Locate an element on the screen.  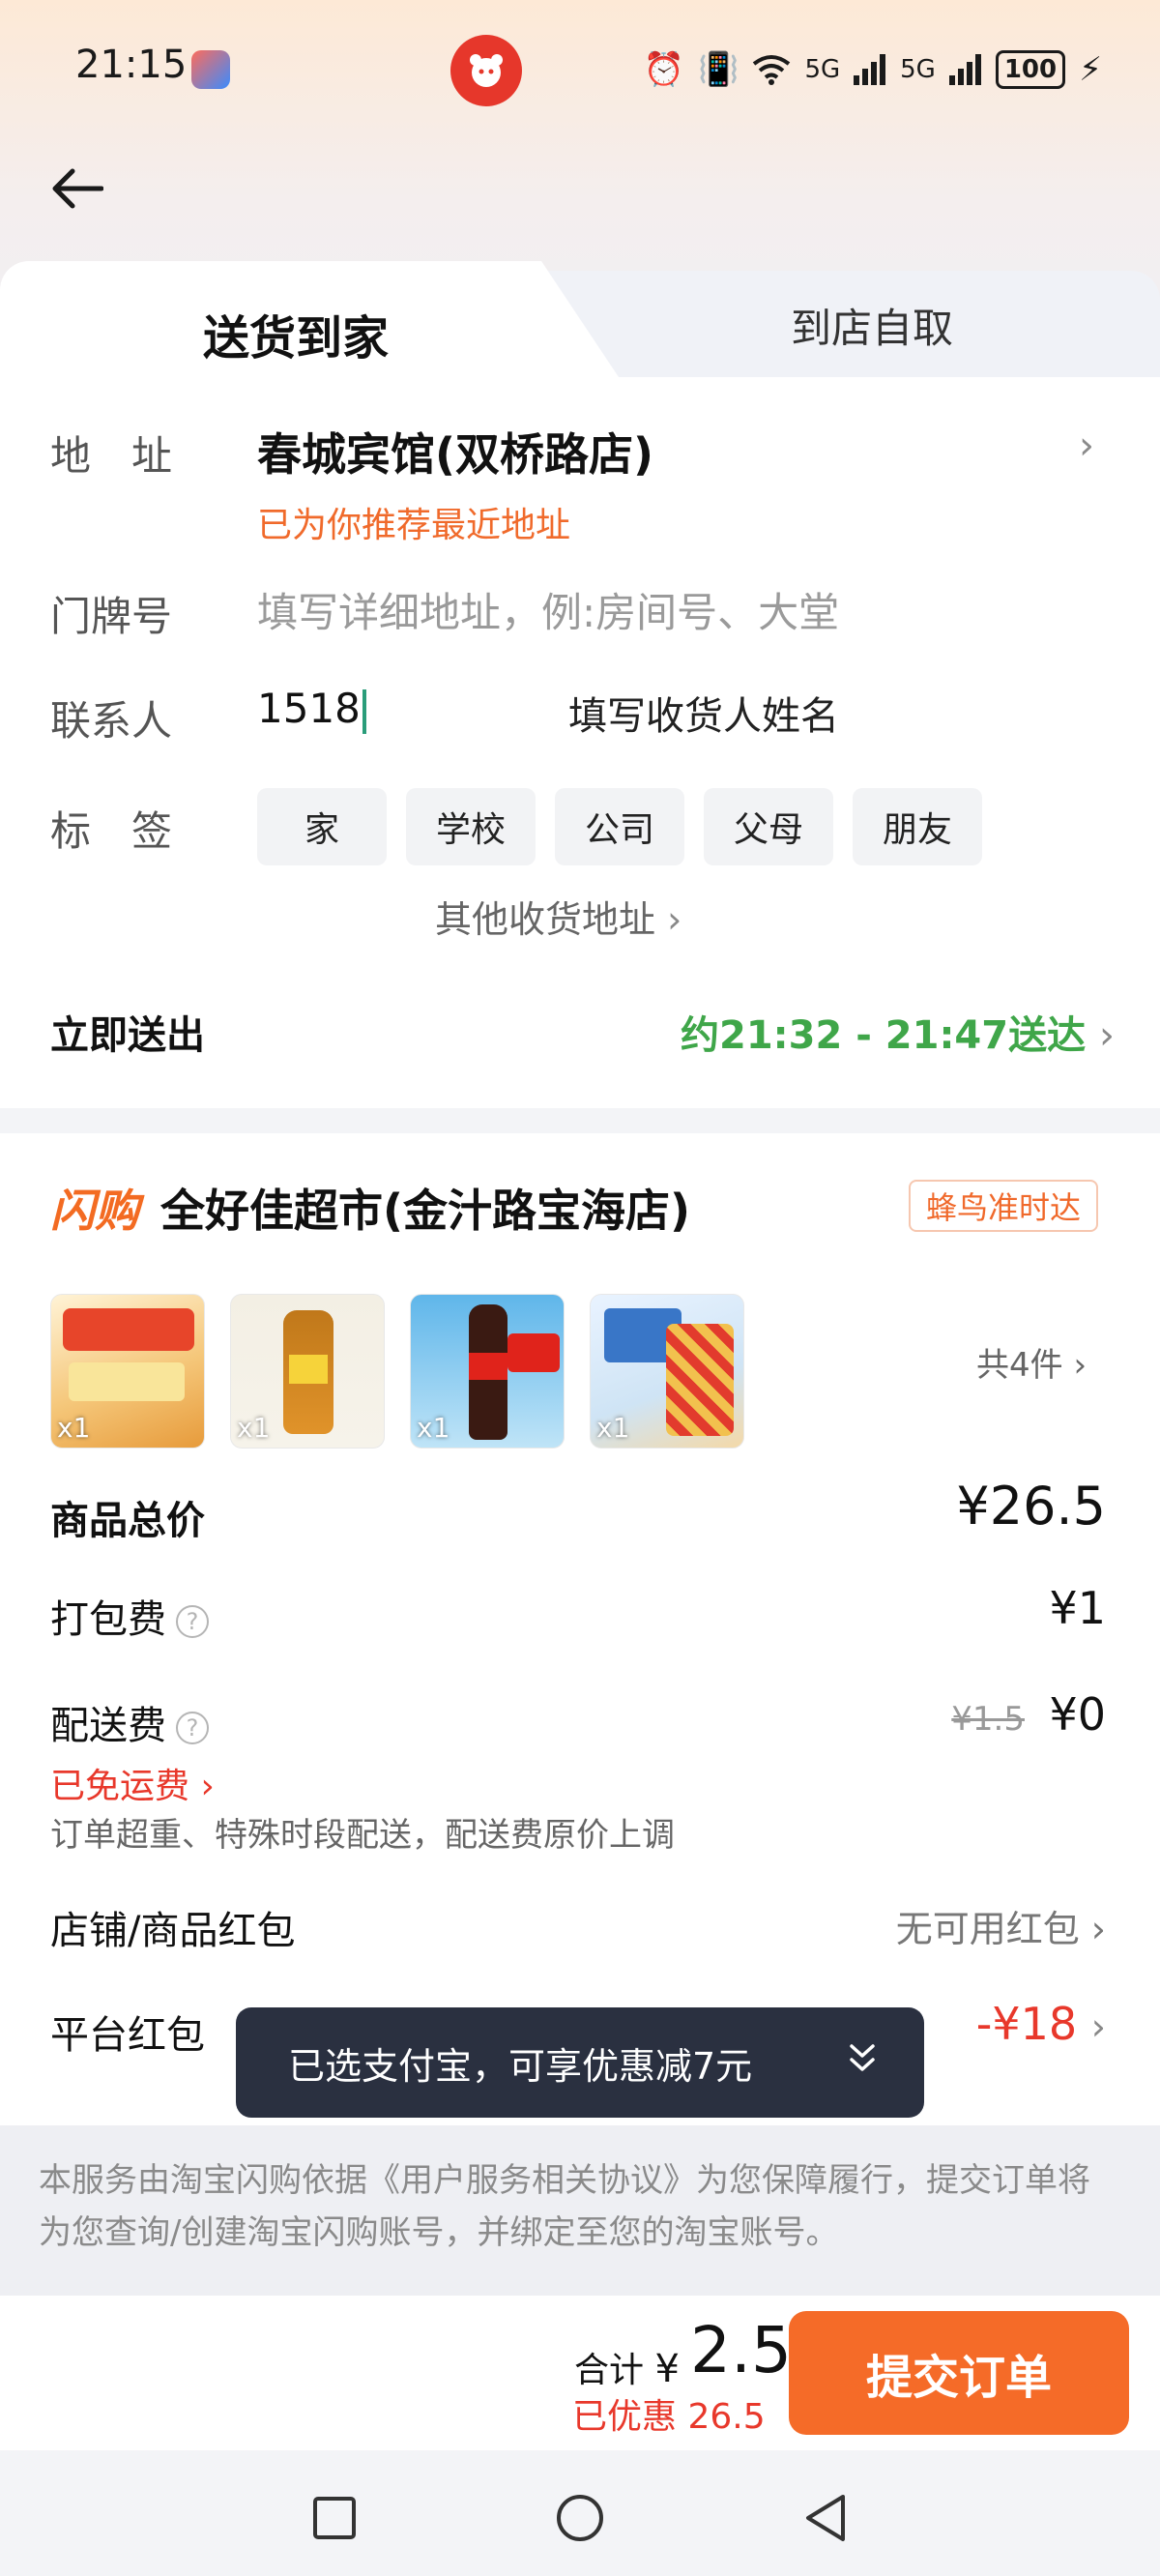
subtotal-value: ¥26.5 is located at coordinates (1031, 1506).